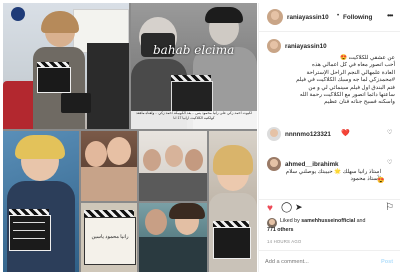 The image size is (400, 275). I want to click on post-header: raniayassin10 • Following •••, so click(329, 17).